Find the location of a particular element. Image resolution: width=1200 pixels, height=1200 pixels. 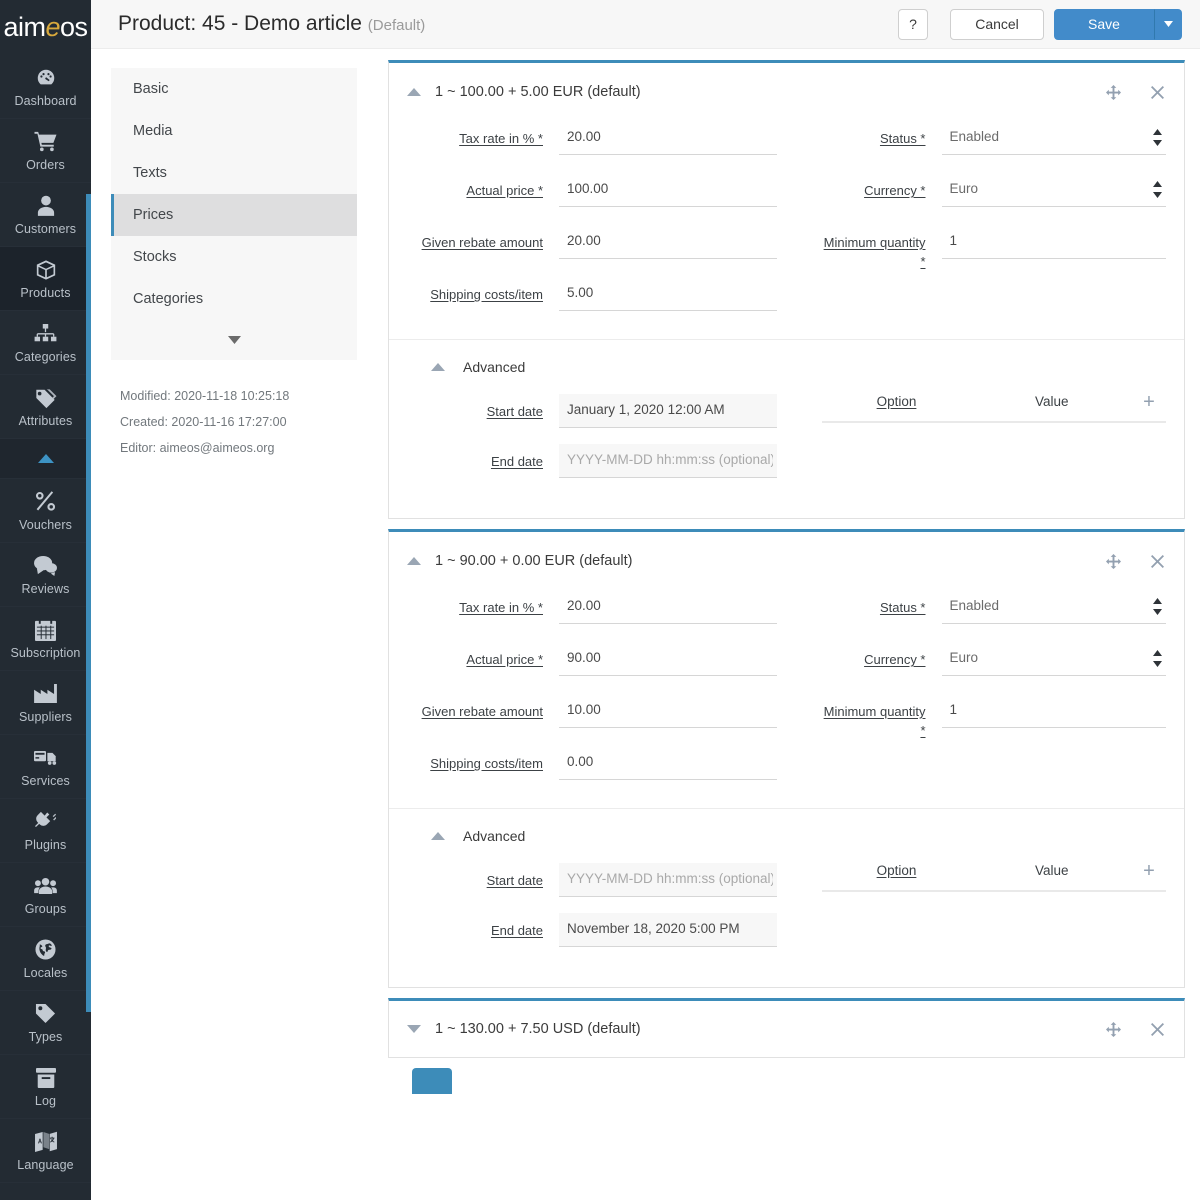

sidebar-item-label: Plugins is located at coordinates (45, 844).